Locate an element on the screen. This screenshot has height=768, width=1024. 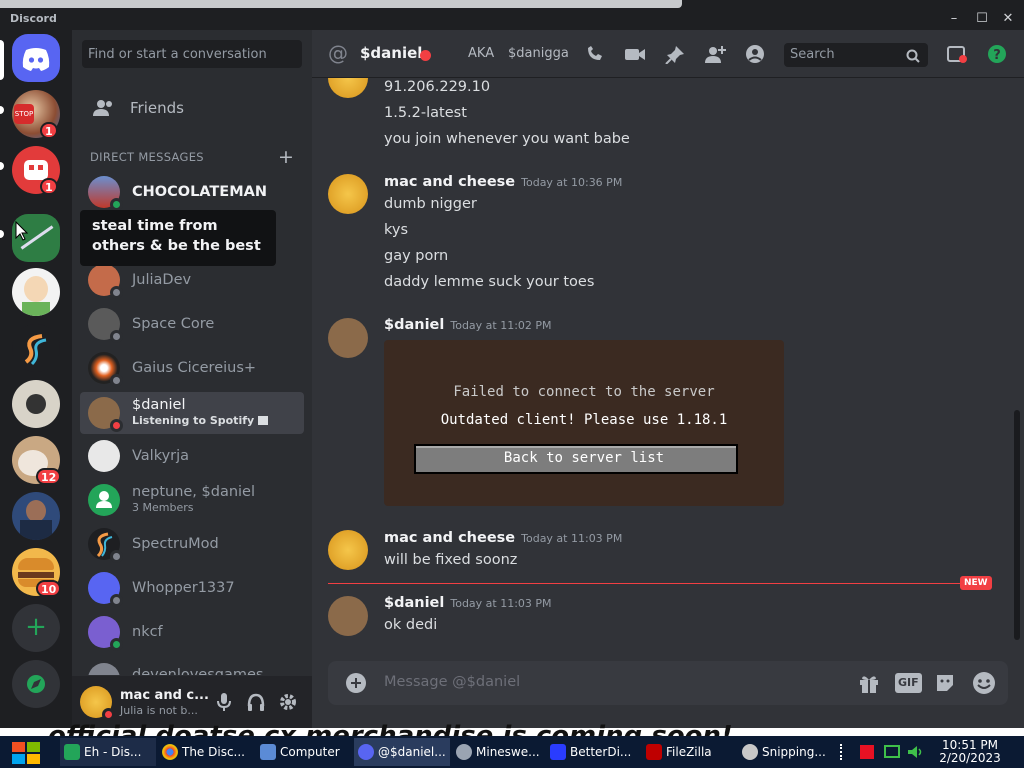
rich-presence-icon is located at coordinates (263, 420).